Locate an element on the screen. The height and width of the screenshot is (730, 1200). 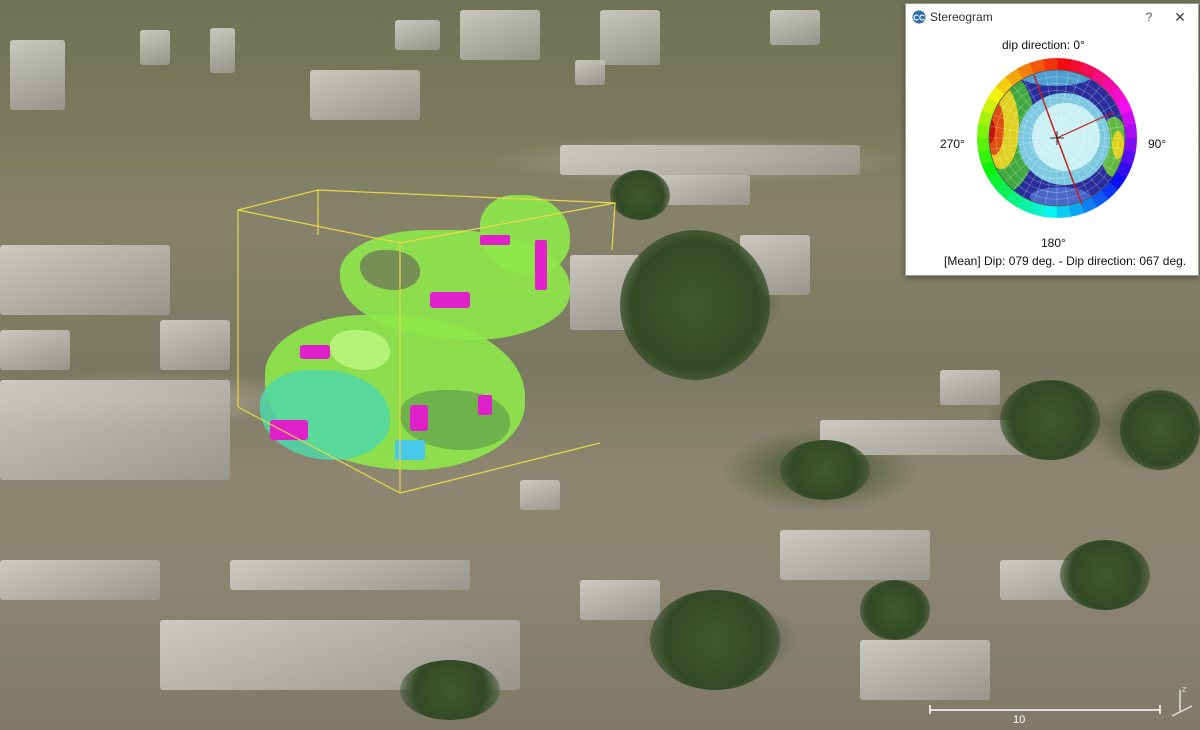
scale-bar-label: 10 is located at coordinates (1019, 720).